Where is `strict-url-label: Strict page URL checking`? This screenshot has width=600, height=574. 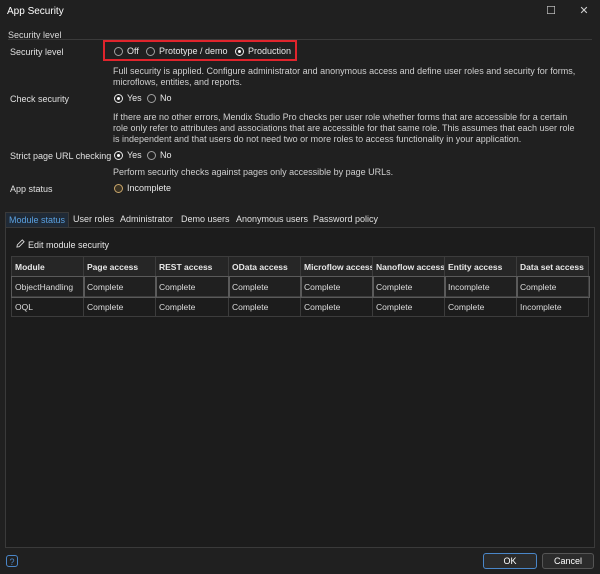 strict-url-label: Strict page URL checking is located at coordinates (61, 156).